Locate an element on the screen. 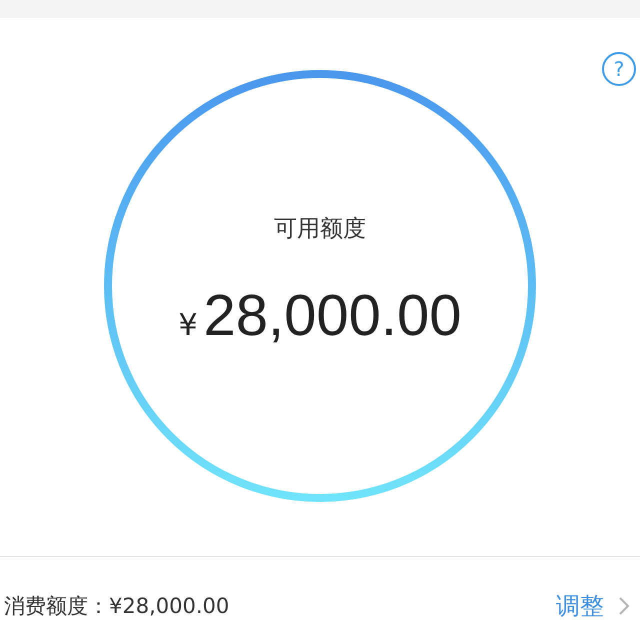  spending-limit: 消费额度：¥28,000.00 is located at coordinates (117, 606).